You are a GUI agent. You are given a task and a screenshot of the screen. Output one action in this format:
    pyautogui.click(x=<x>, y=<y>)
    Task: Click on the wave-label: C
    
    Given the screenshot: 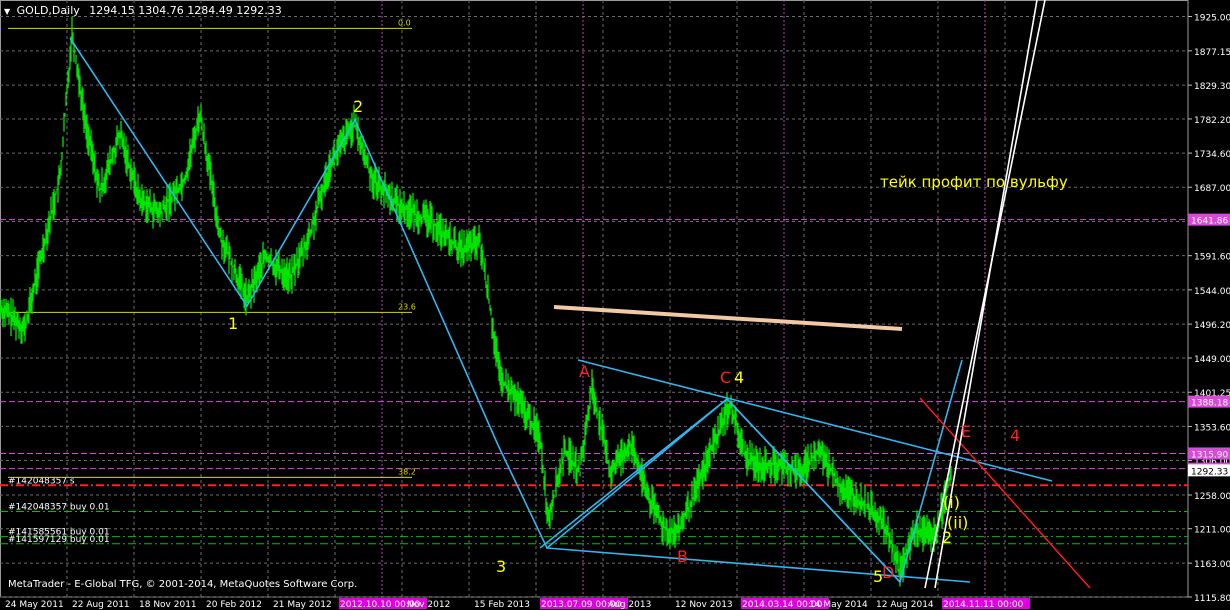 What is the action you would take?
    pyautogui.click(x=725, y=377)
    